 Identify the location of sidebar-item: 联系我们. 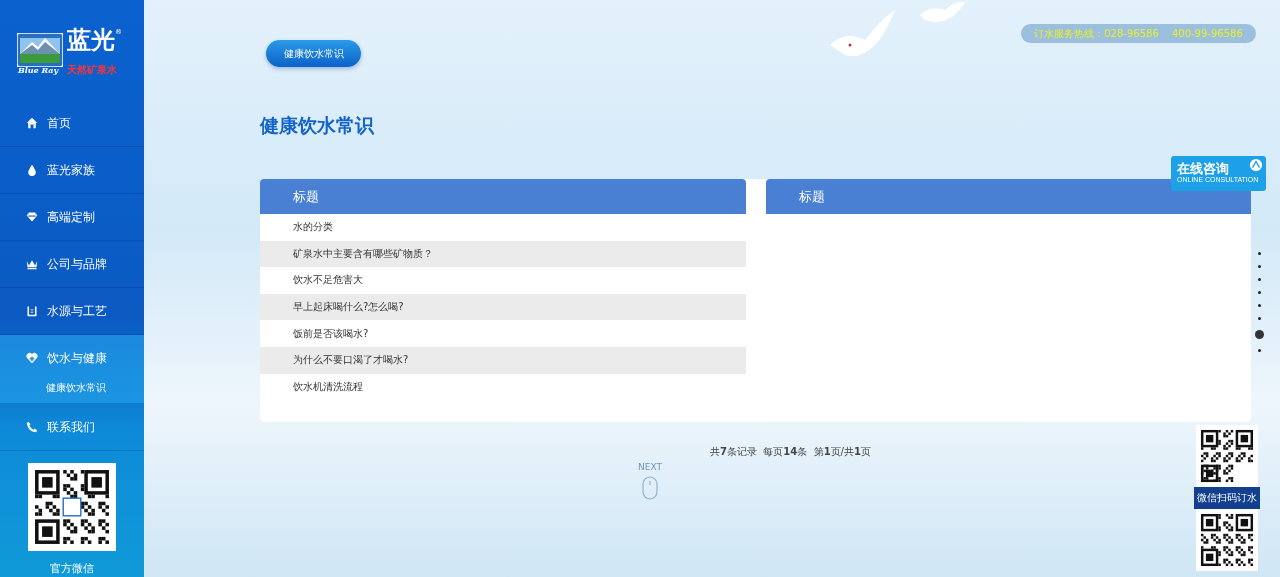
(72, 427).